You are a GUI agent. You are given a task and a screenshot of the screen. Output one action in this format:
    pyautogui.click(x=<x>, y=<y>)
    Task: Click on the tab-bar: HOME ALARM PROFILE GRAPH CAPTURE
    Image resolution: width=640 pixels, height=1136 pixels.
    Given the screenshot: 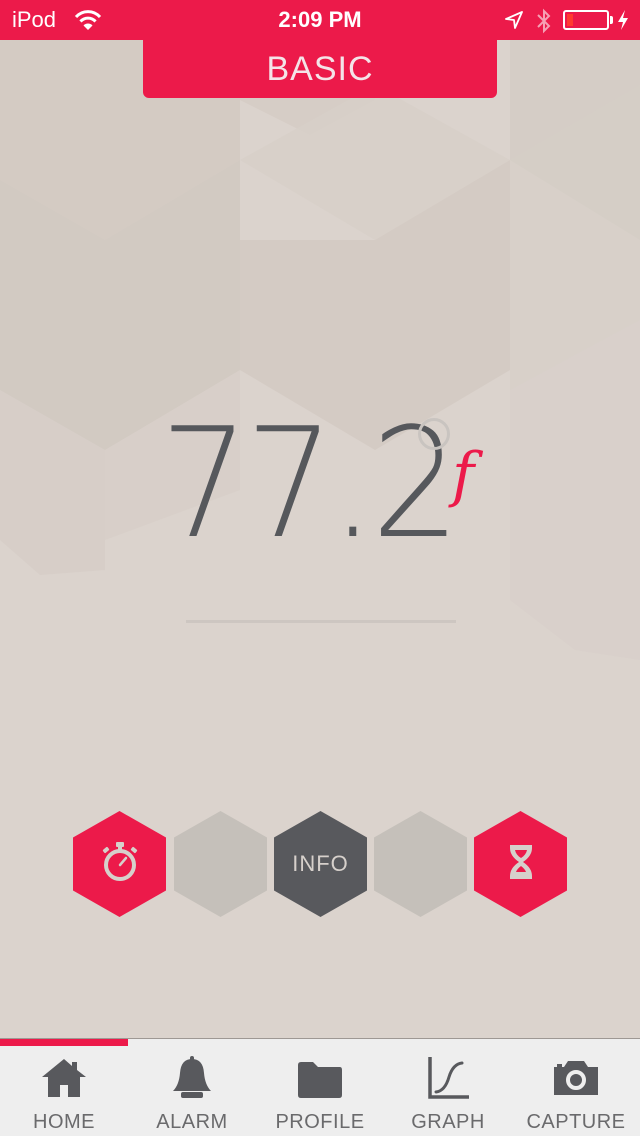 What is the action you would take?
    pyautogui.click(x=320, y=1087)
    